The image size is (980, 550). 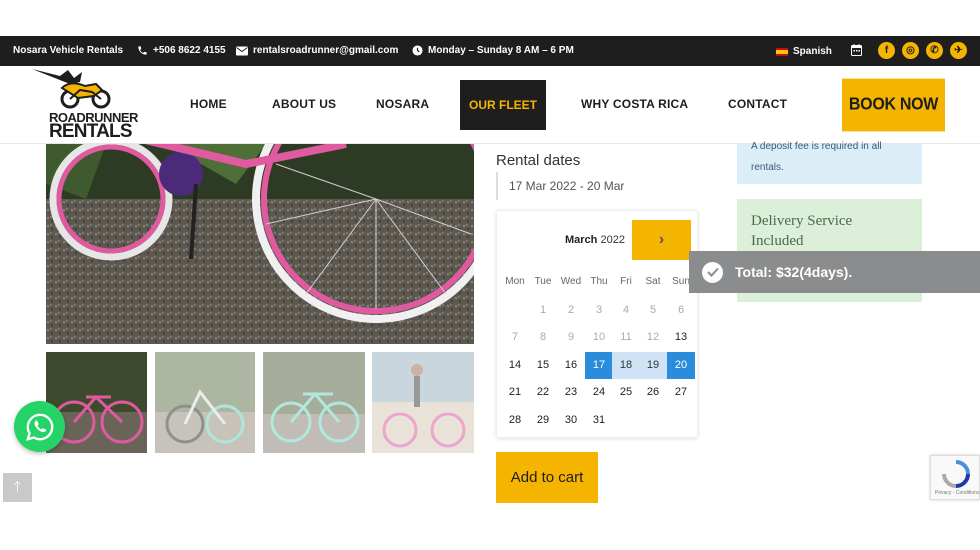 What do you see at coordinates (599, 337) in the screenshot?
I see `calendar-day: 10` at bounding box center [599, 337].